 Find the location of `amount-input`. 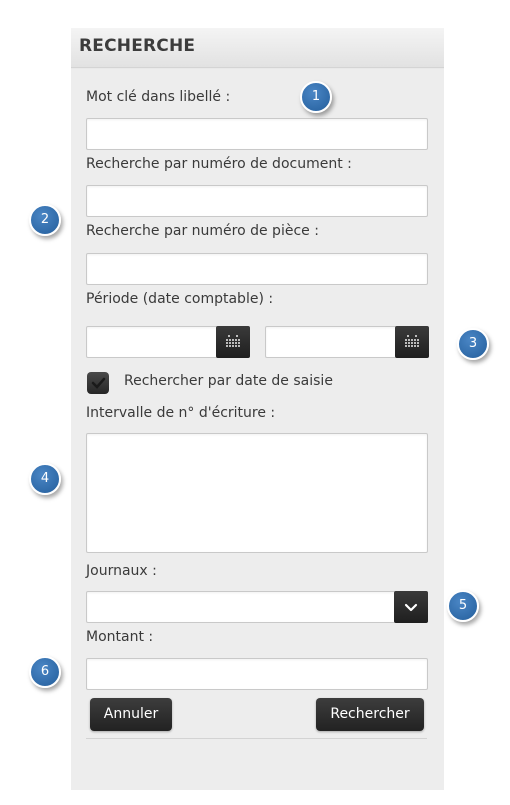

amount-input is located at coordinates (257, 674).